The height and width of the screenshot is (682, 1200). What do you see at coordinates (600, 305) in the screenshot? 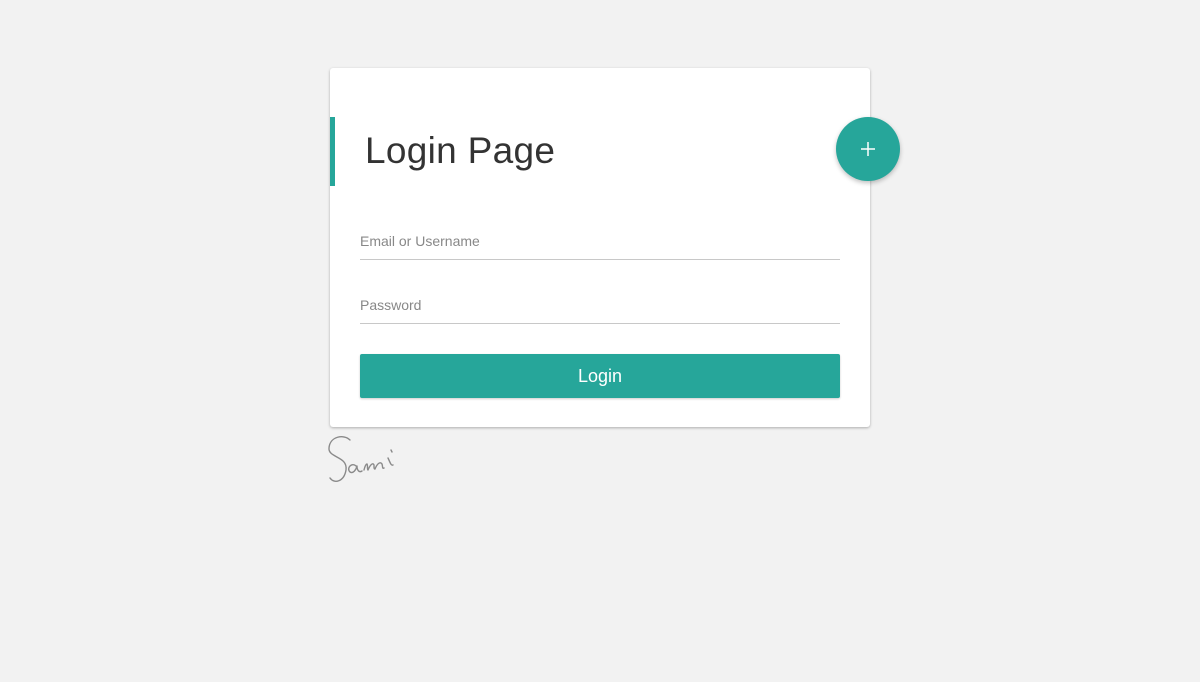
I see `password-field` at bounding box center [600, 305].